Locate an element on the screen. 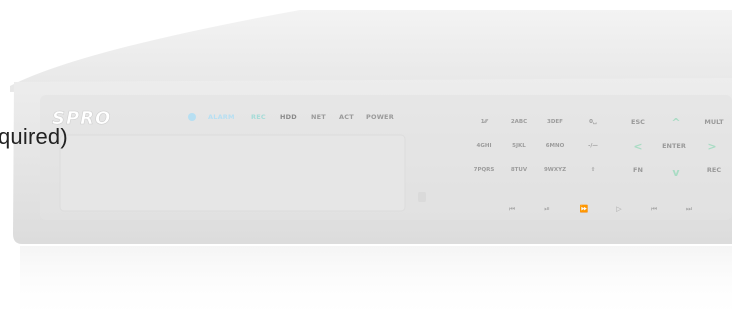  key-7: 7PQRS is located at coordinates (484, 170).